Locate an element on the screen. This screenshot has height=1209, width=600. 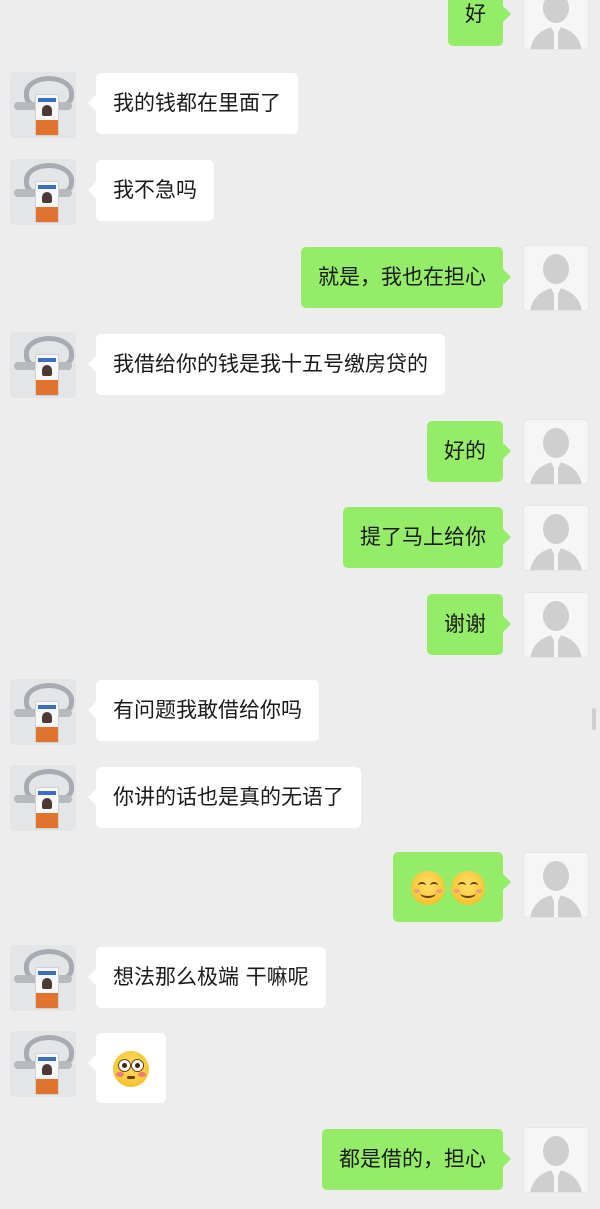
message-bubble-received: 我不急吗 is located at coordinates (151, 190).